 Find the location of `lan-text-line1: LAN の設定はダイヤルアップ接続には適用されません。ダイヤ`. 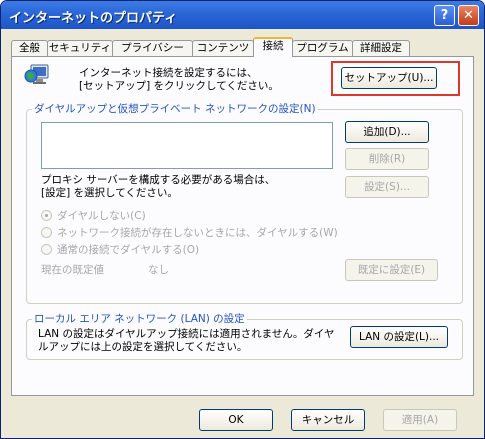

lan-text-line1: LAN の設定はダイヤルアップ接続には適用されません。ダイヤ is located at coordinates (186, 334).